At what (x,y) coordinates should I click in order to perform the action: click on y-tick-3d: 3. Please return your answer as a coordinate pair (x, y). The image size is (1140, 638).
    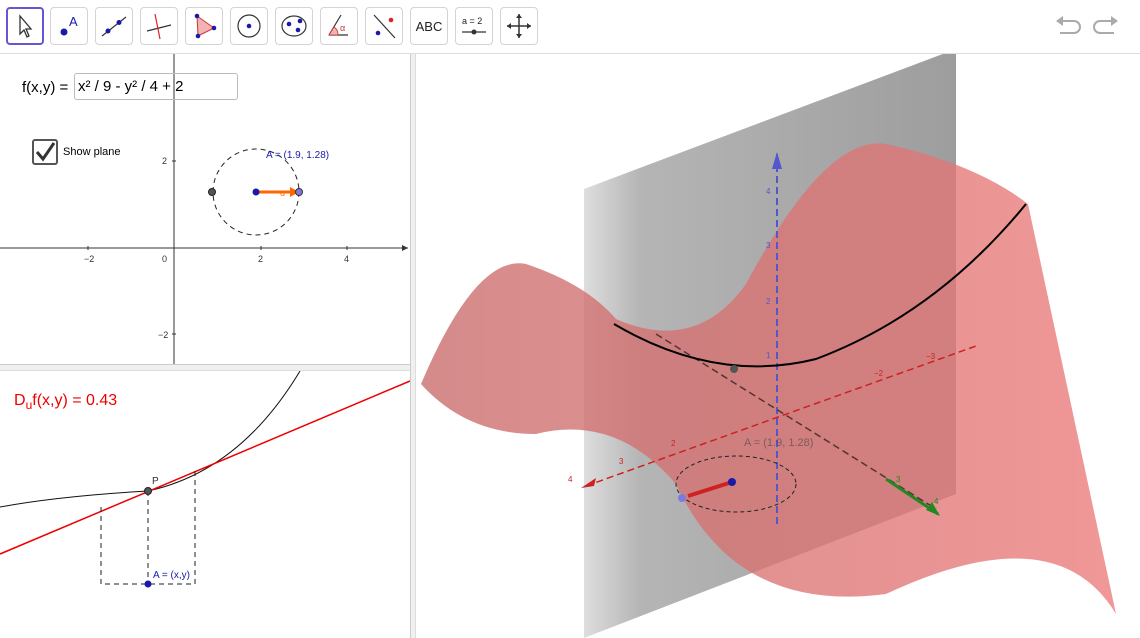
    Looking at the image, I should click on (898, 479).